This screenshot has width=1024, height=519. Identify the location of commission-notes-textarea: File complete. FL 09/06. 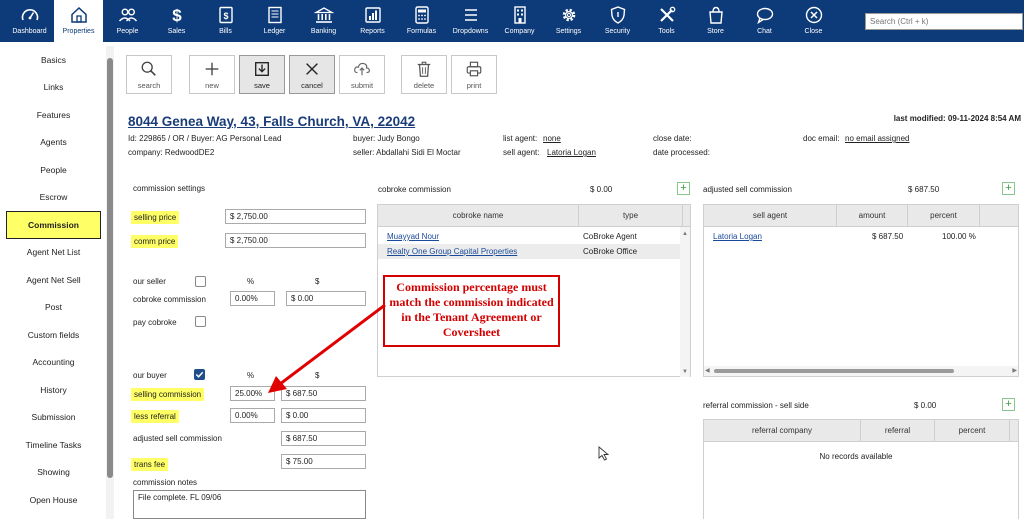
(249, 504).